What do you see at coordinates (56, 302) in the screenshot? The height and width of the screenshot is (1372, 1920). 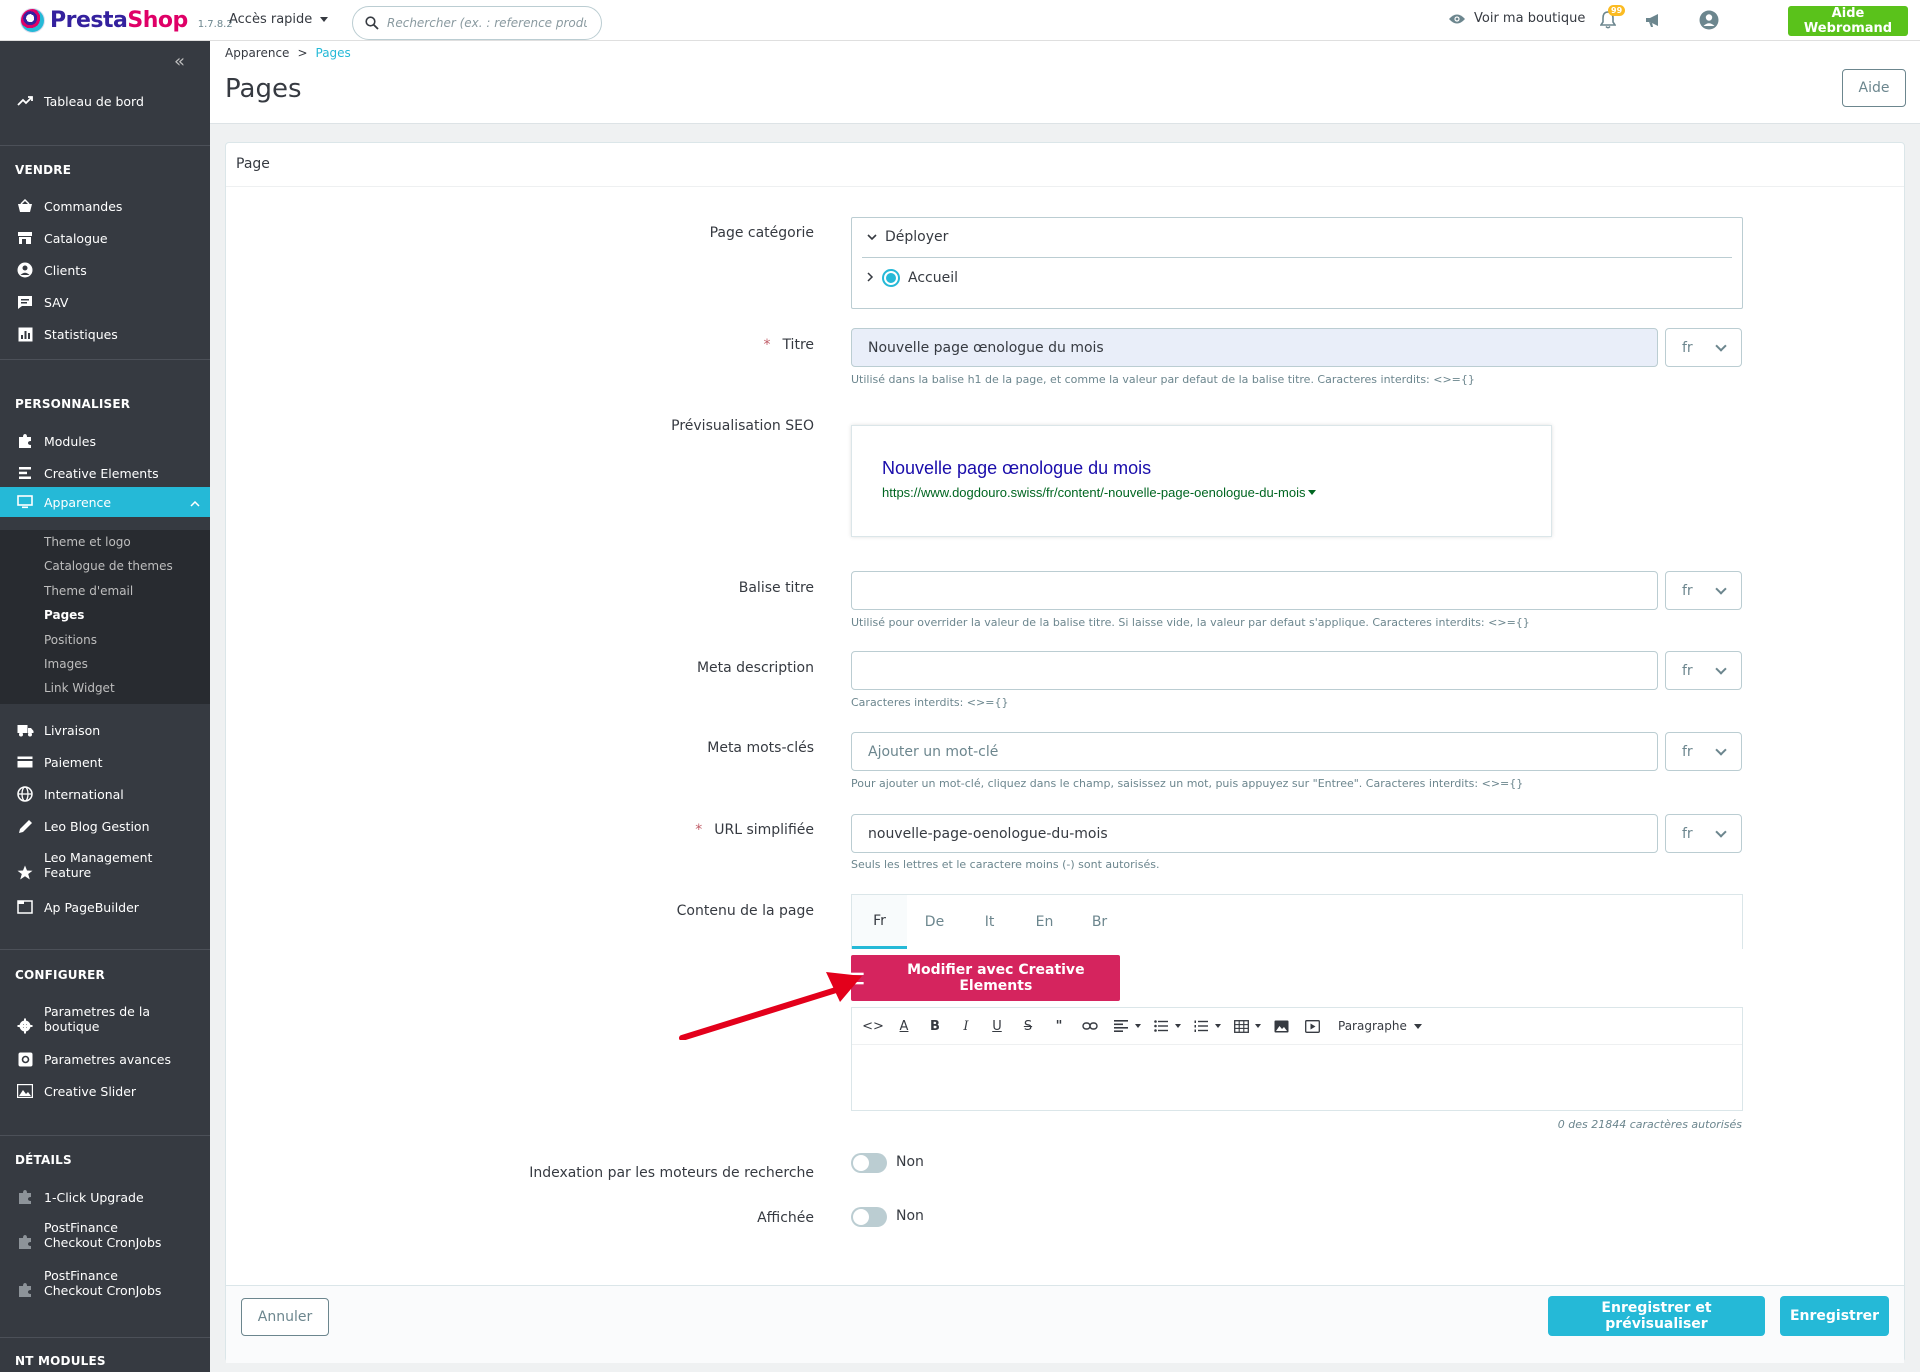 I see `sidebar-item-label: SAV` at bounding box center [56, 302].